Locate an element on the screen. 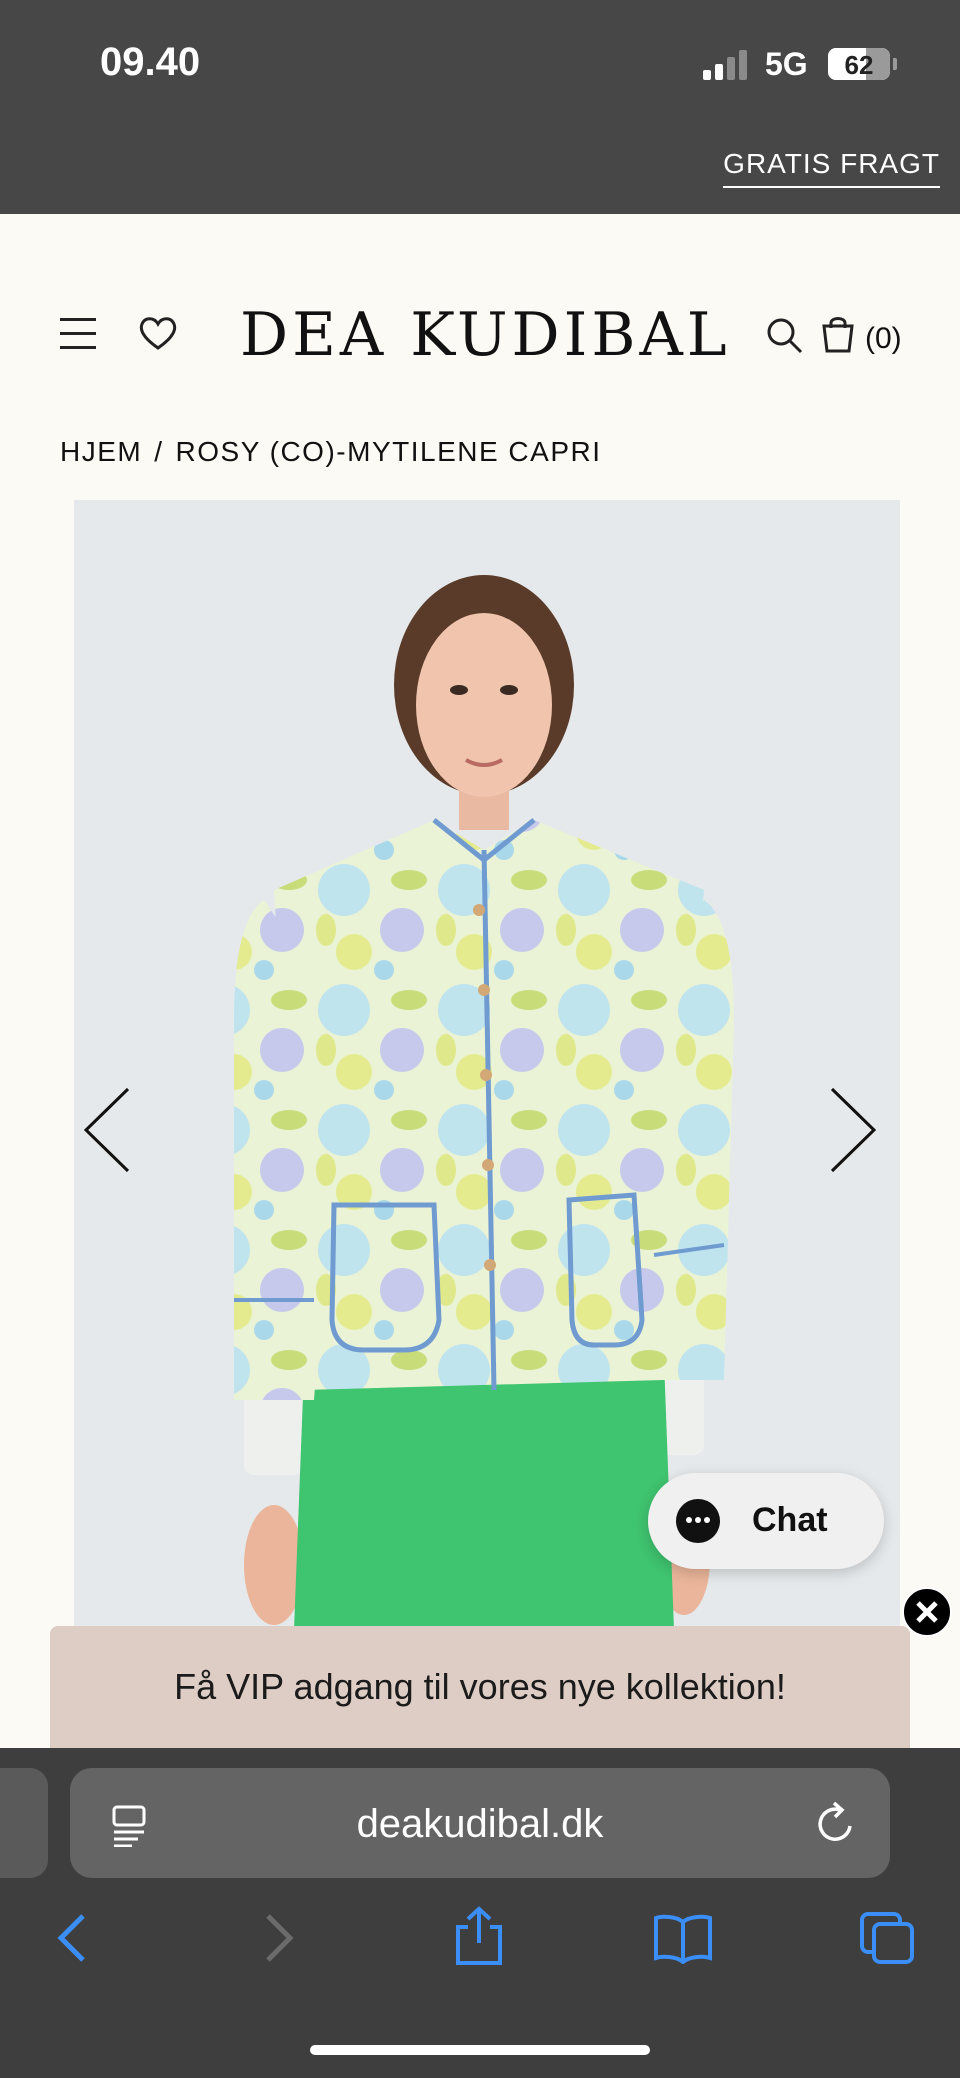 The width and height of the screenshot is (960, 2078). battery-icon: 62 is located at coordinates (859, 64).